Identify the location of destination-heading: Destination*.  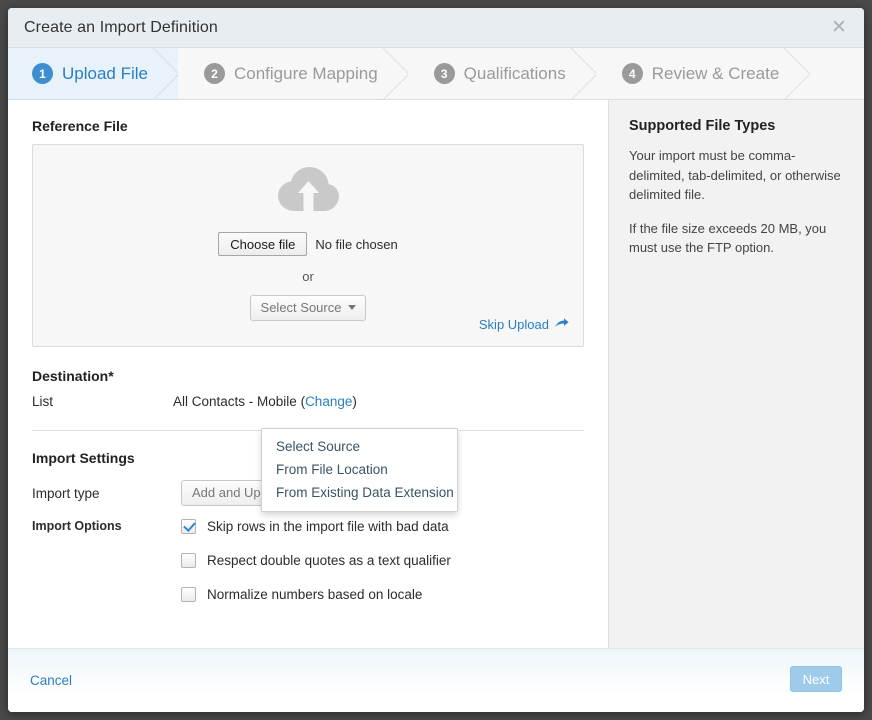
(73, 376).